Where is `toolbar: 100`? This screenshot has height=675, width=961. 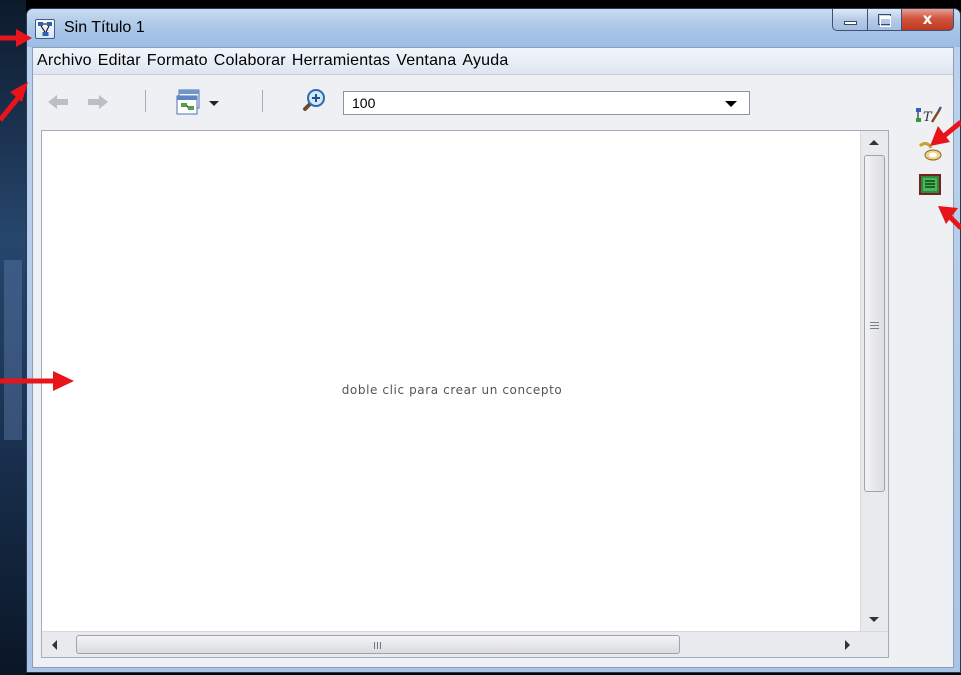
toolbar: 100 is located at coordinates (493, 98).